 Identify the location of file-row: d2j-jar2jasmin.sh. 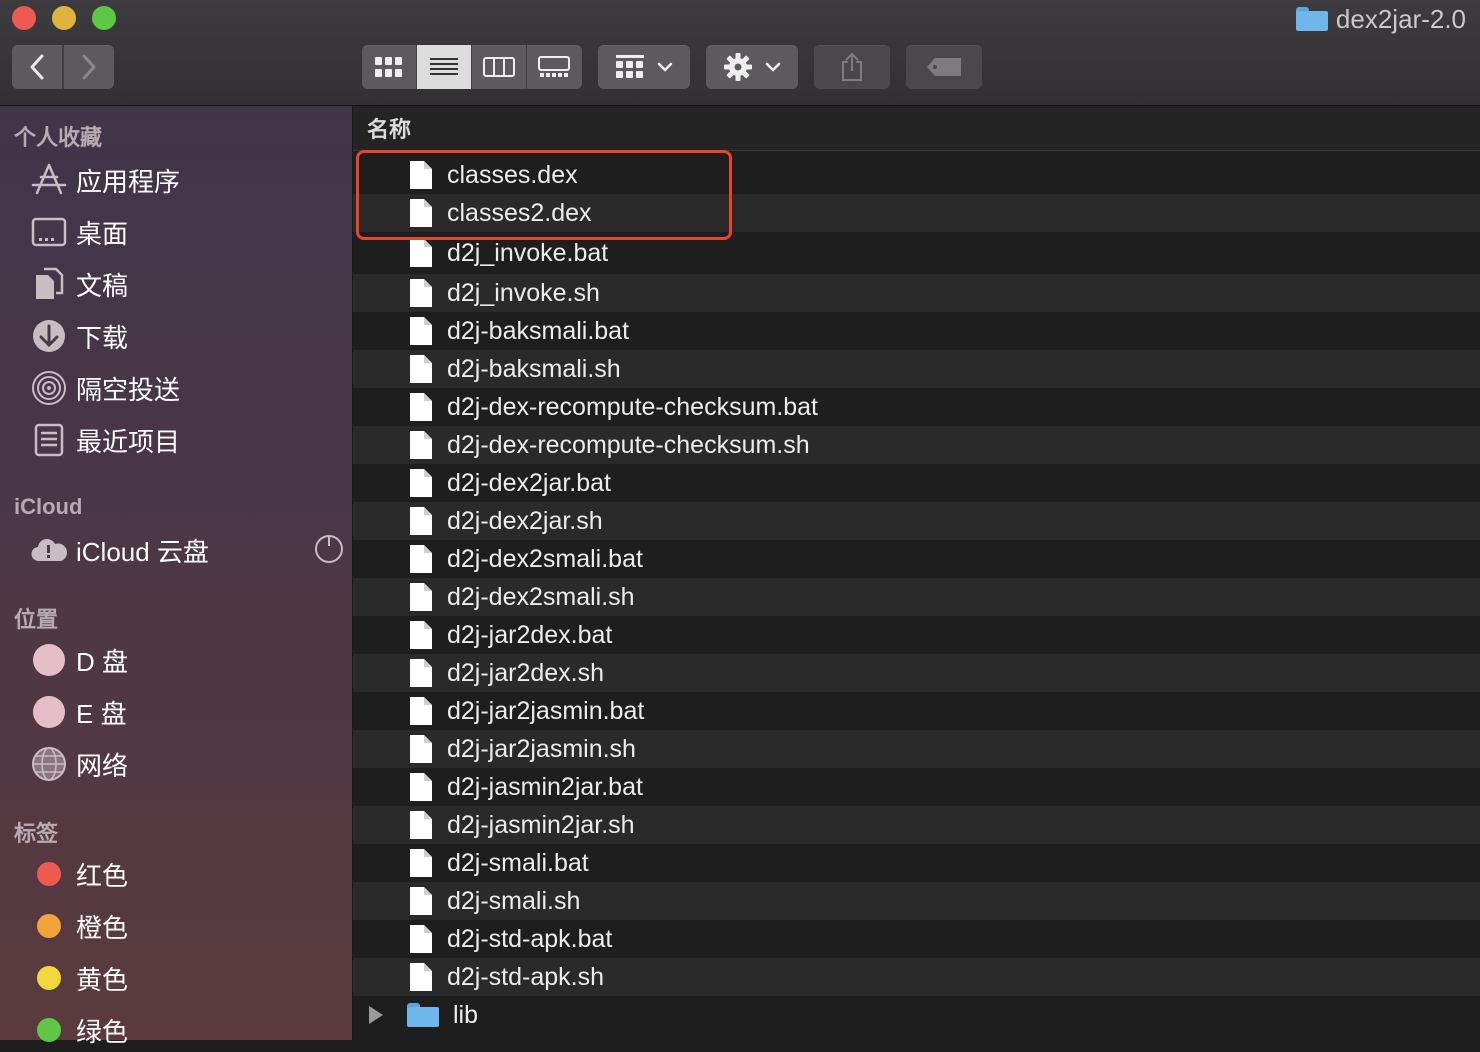
(916, 749).